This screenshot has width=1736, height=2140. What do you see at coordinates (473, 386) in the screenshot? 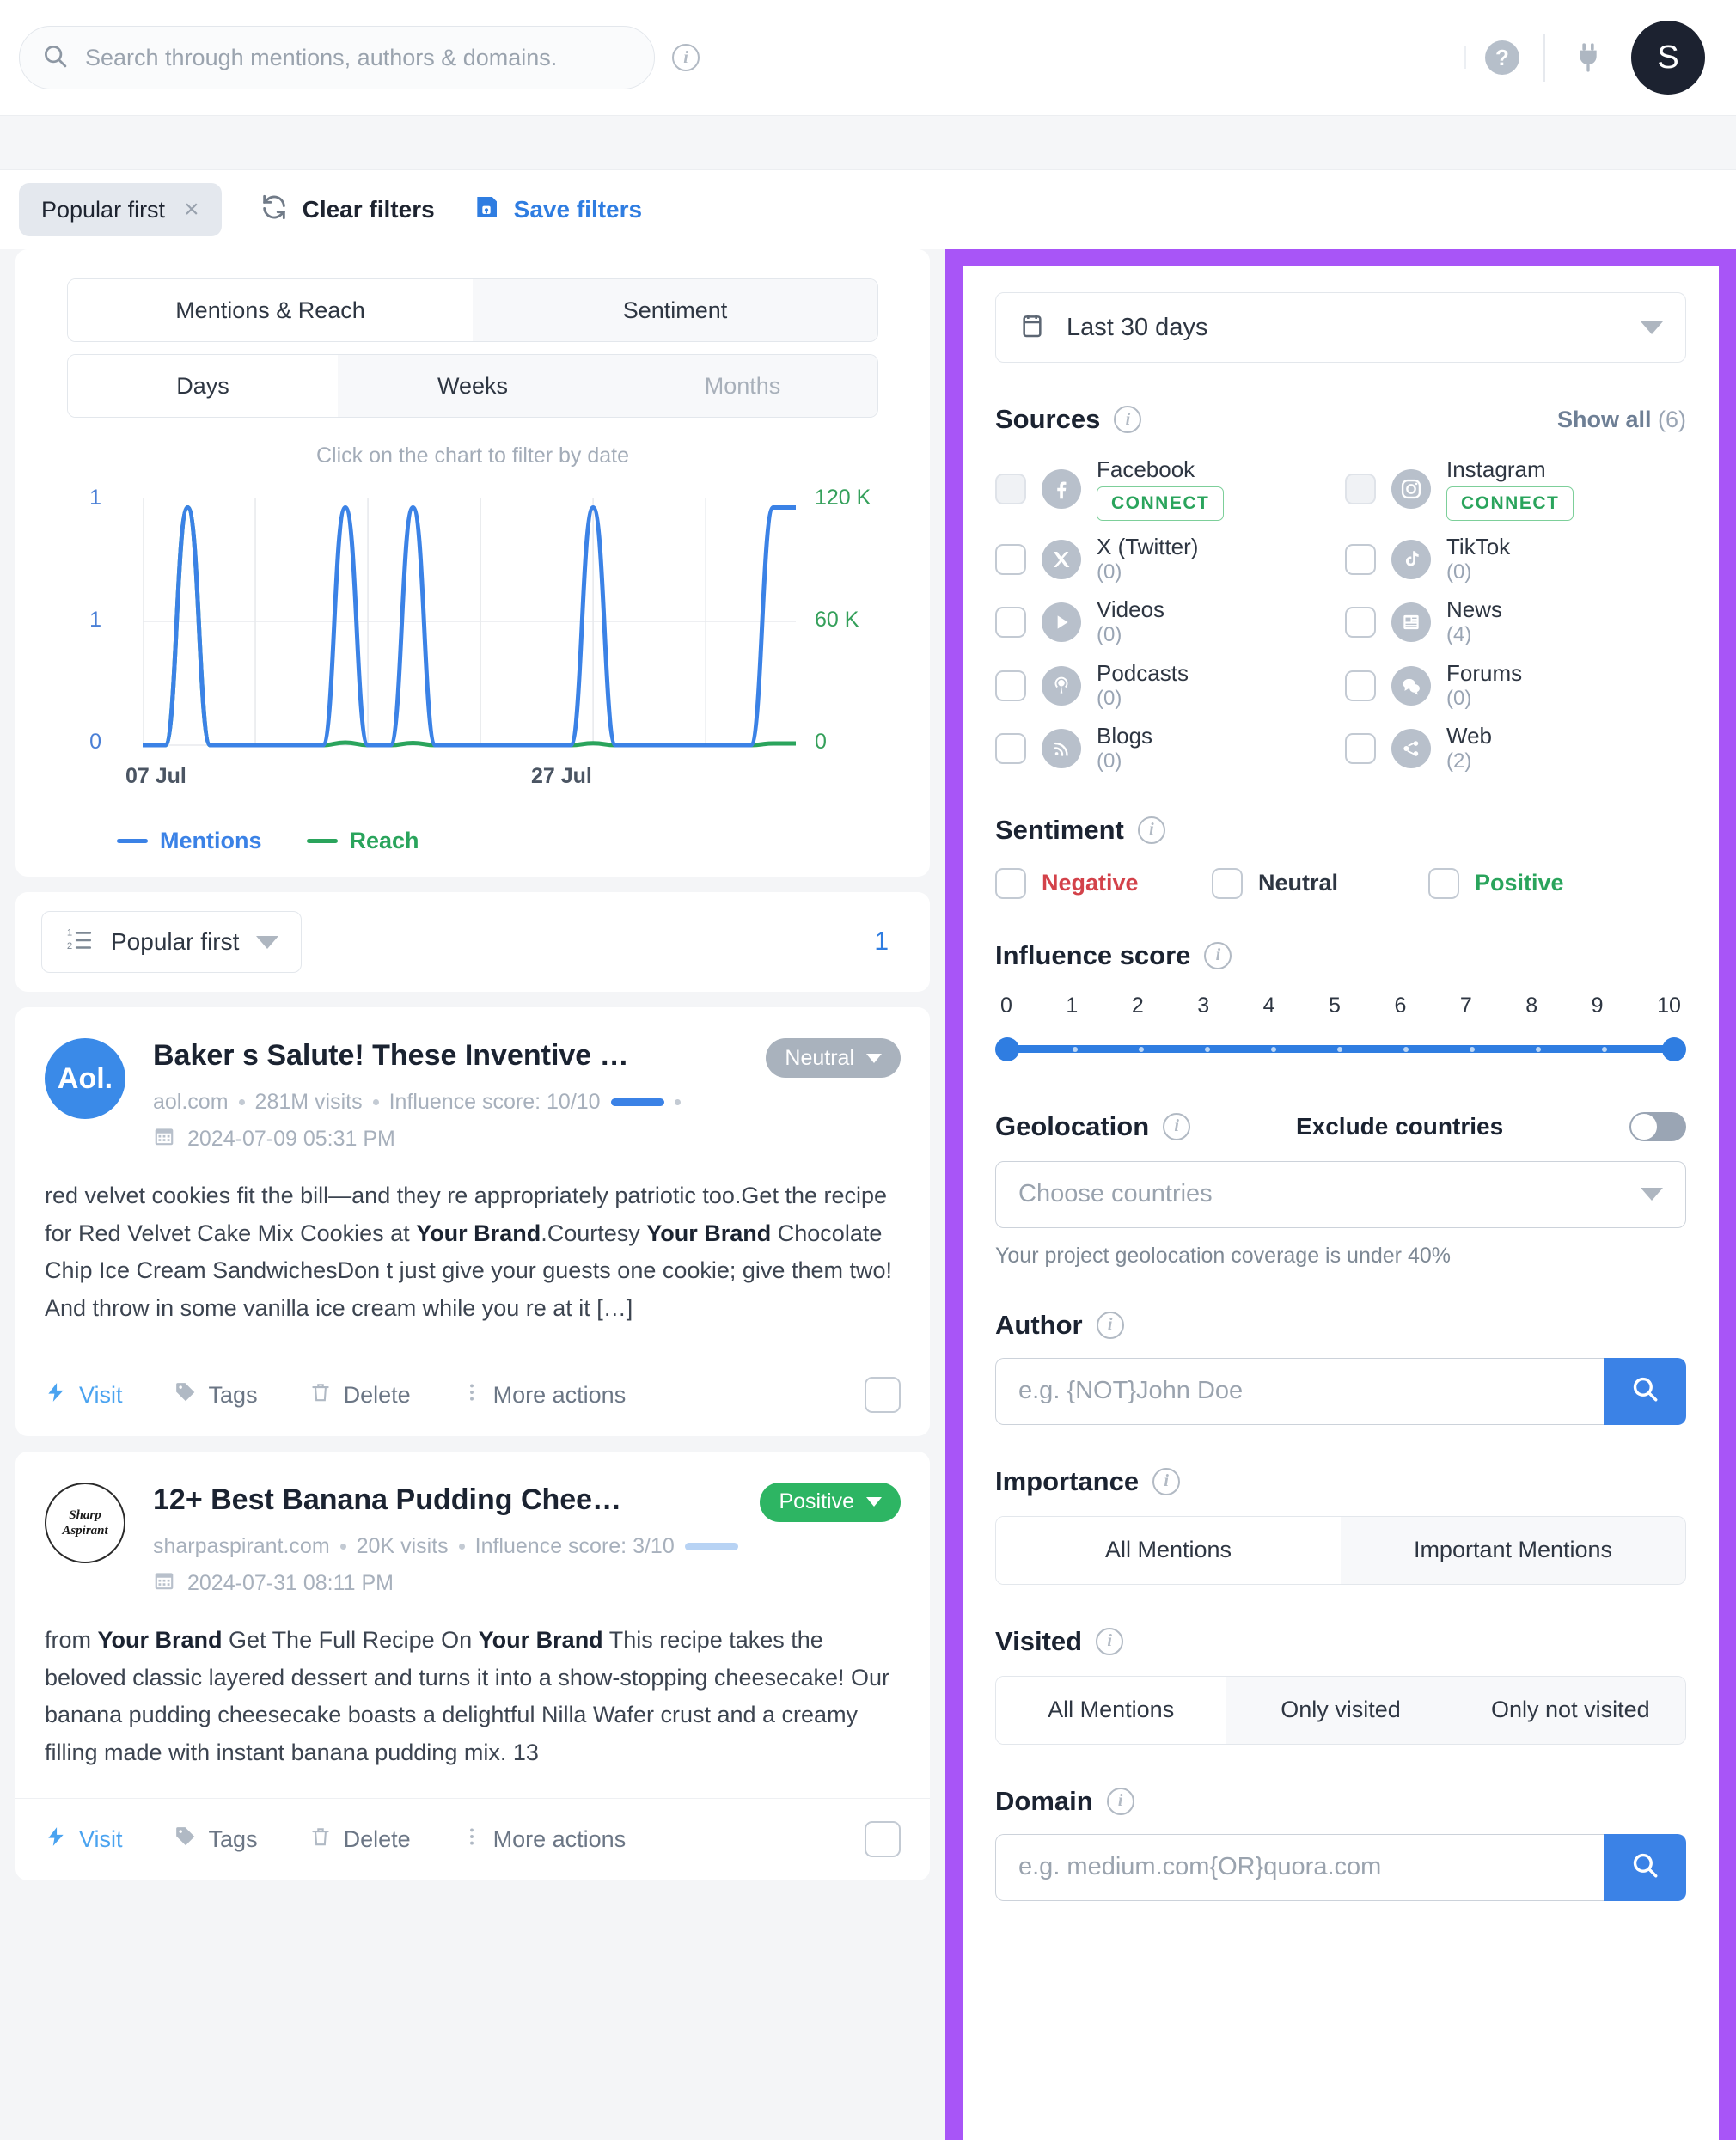
I see `tab-weeks: Weeks` at bounding box center [473, 386].